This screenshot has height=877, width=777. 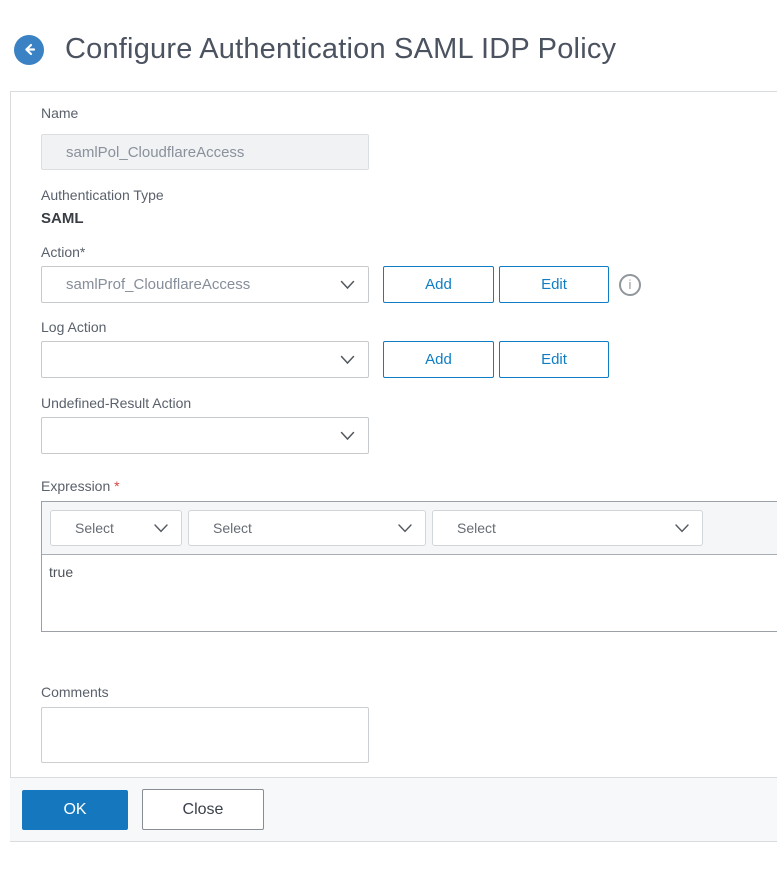 I want to click on page-header: Configure Authentication SAML IDP Policy, so click(x=388, y=45).